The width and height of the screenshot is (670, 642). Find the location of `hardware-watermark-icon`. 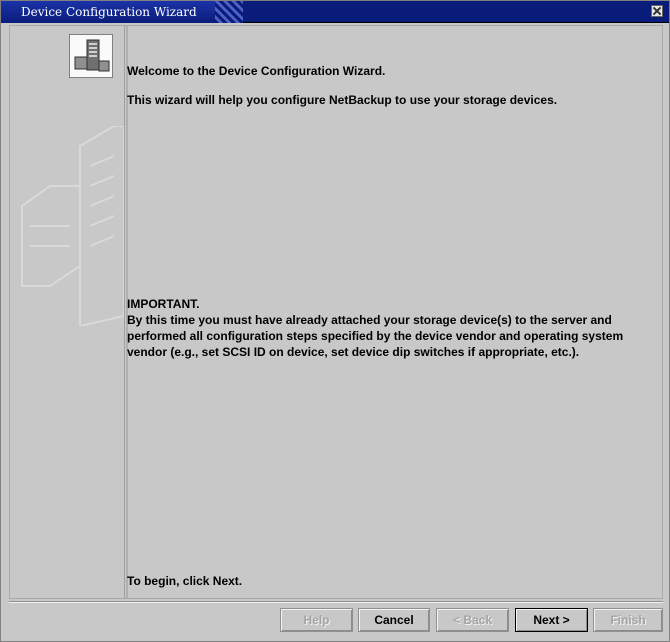

hardware-watermark-icon is located at coordinates (72, 226).